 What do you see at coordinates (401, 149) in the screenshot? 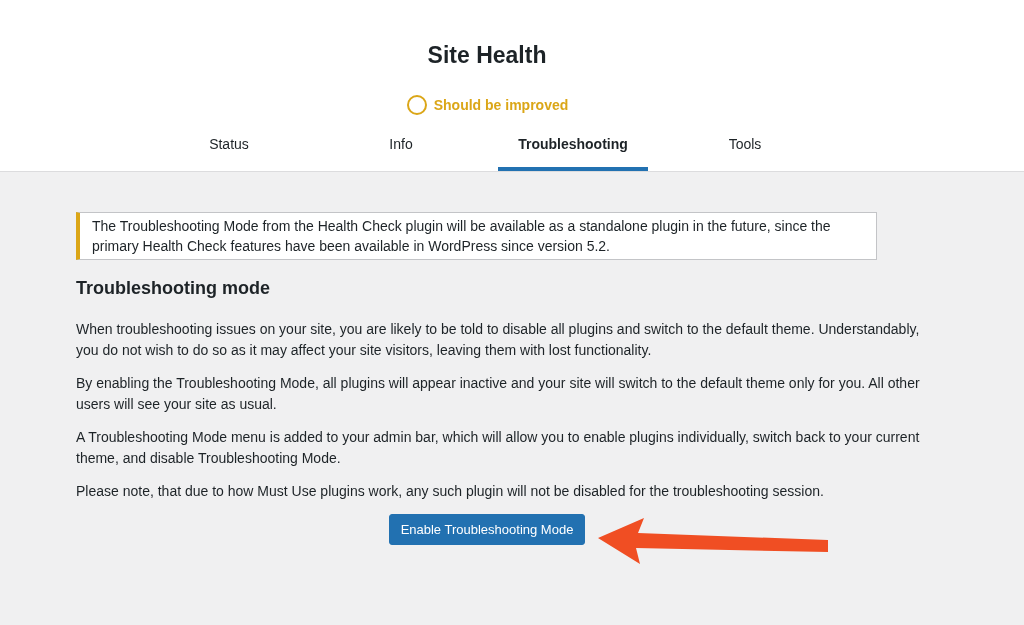
I see `nav-tab: Info` at bounding box center [401, 149].